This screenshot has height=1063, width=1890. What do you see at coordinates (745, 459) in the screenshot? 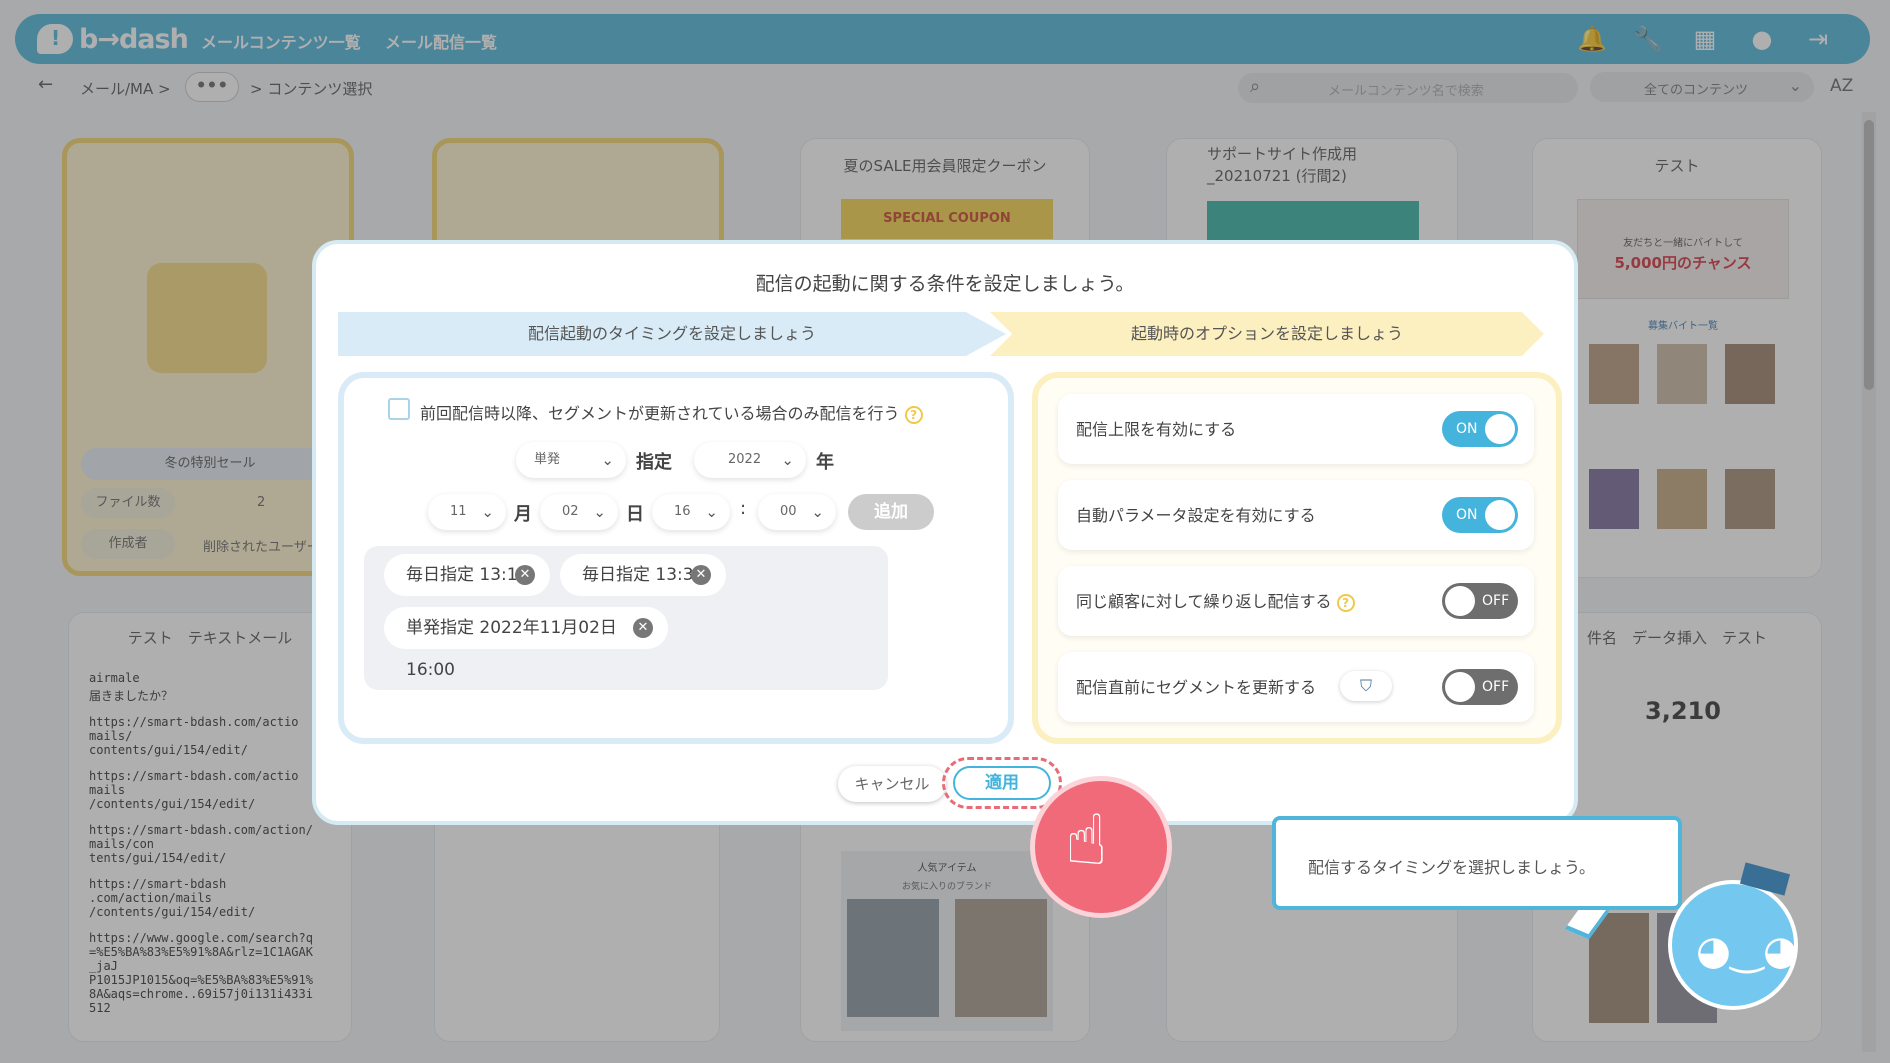
I see `year-value: 2022` at bounding box center [745, 459].